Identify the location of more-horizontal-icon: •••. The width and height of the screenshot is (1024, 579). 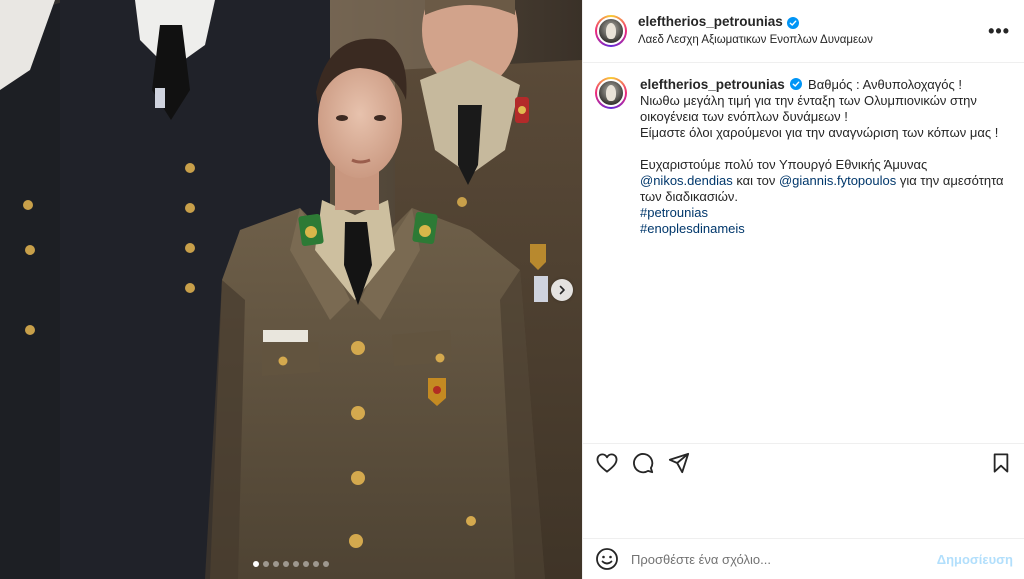
(999, 31).